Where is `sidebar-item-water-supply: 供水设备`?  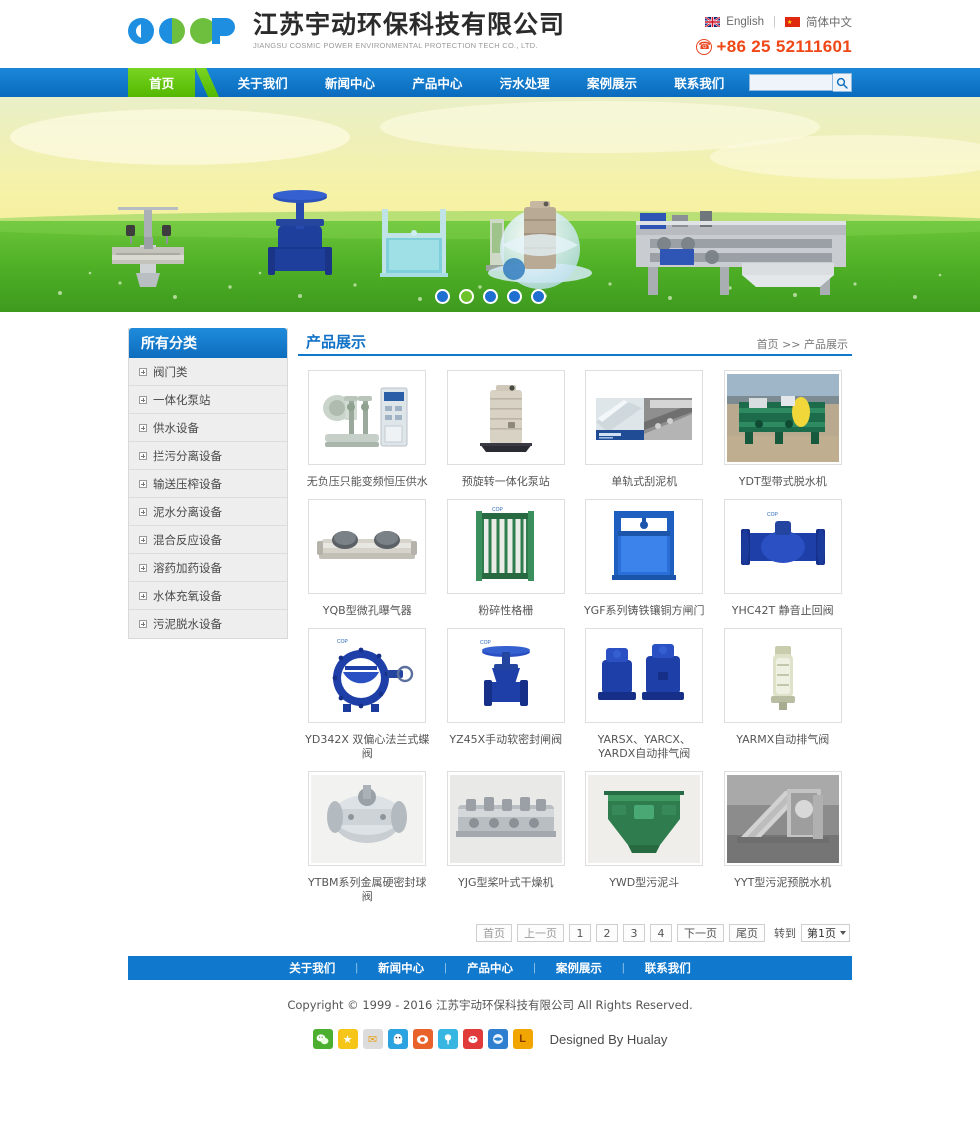
sidebar-item-water-supply: 供水设备 is located at coordinates (208, 428).